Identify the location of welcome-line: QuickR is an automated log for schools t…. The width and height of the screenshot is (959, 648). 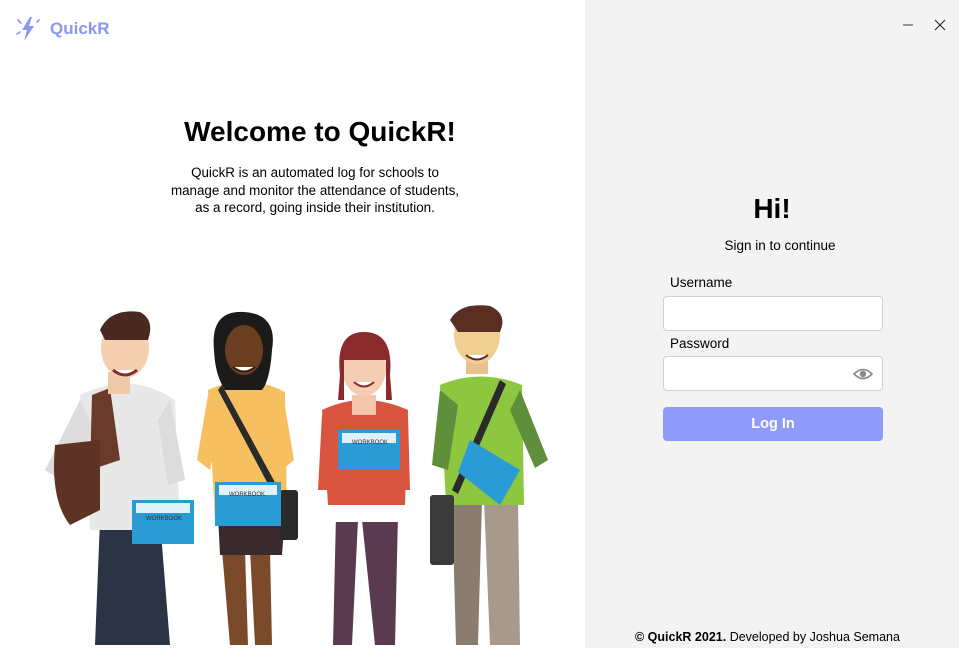
(315, 172).